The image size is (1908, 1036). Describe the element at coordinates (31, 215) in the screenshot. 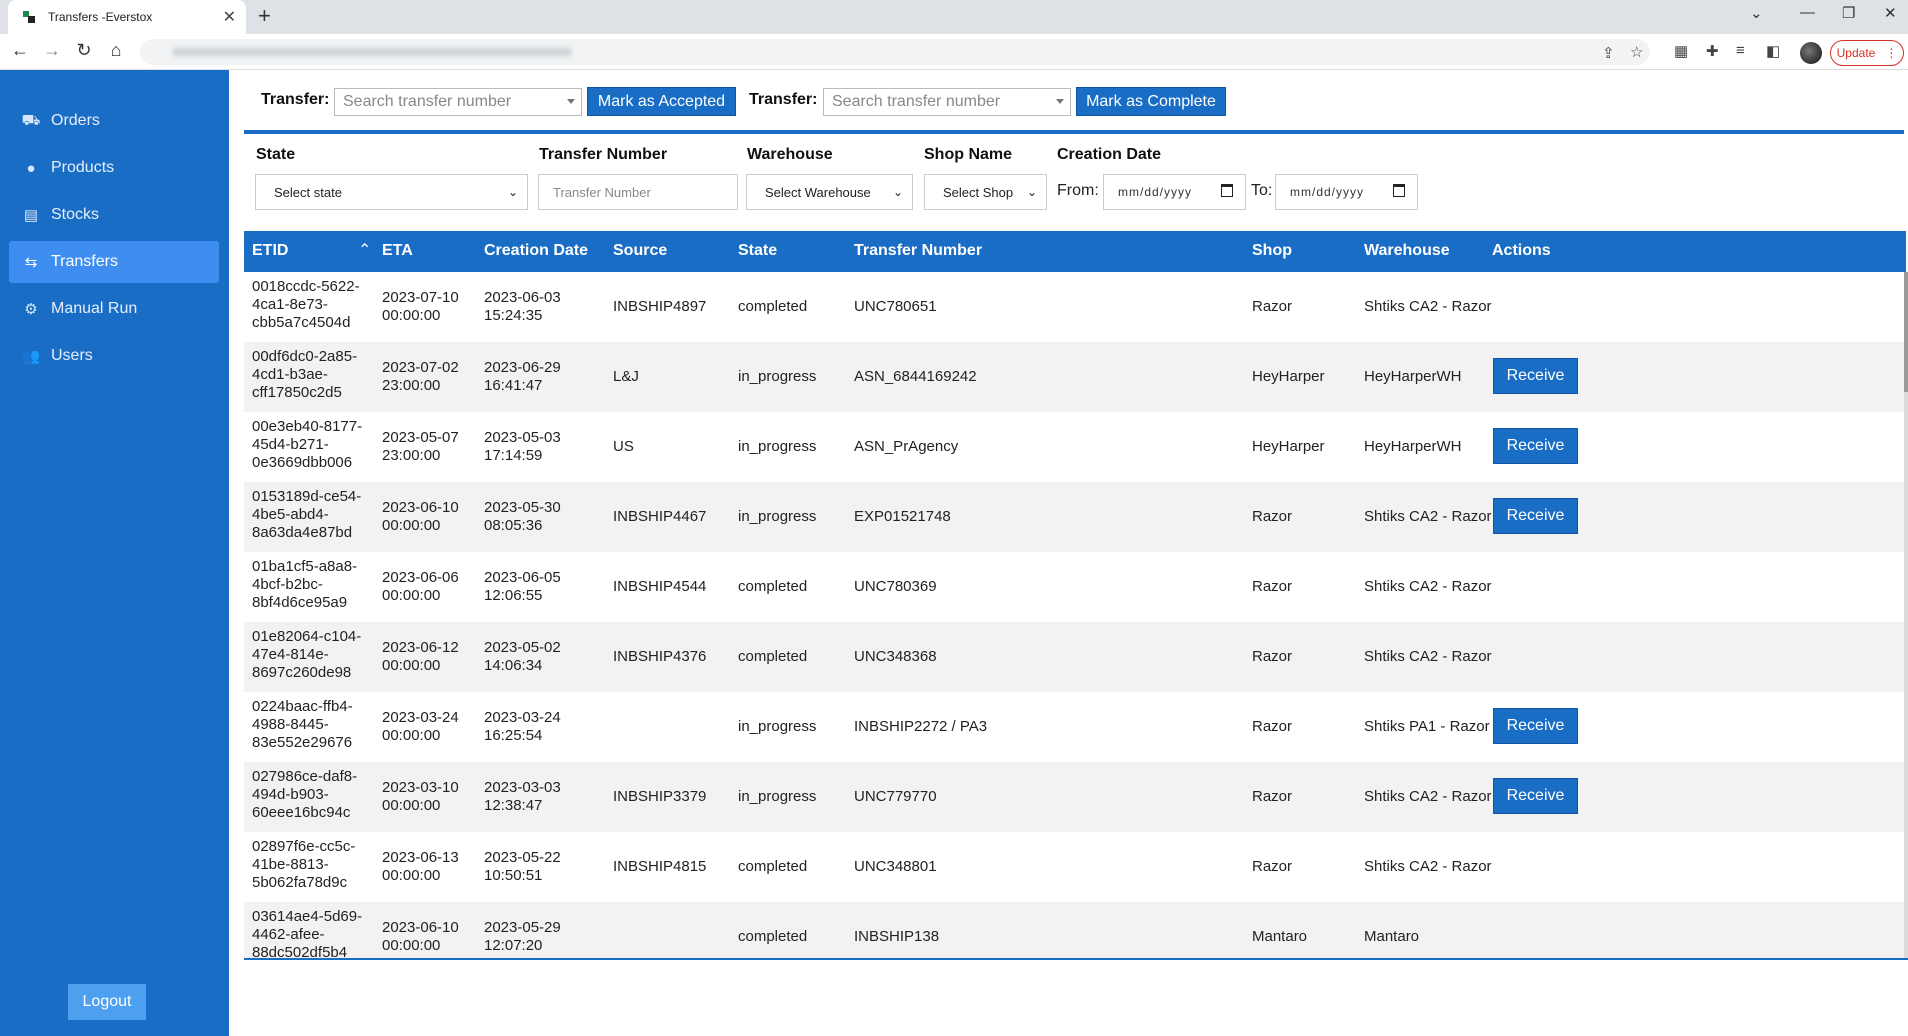

I see `warehouse-icon: ▤` at that location.